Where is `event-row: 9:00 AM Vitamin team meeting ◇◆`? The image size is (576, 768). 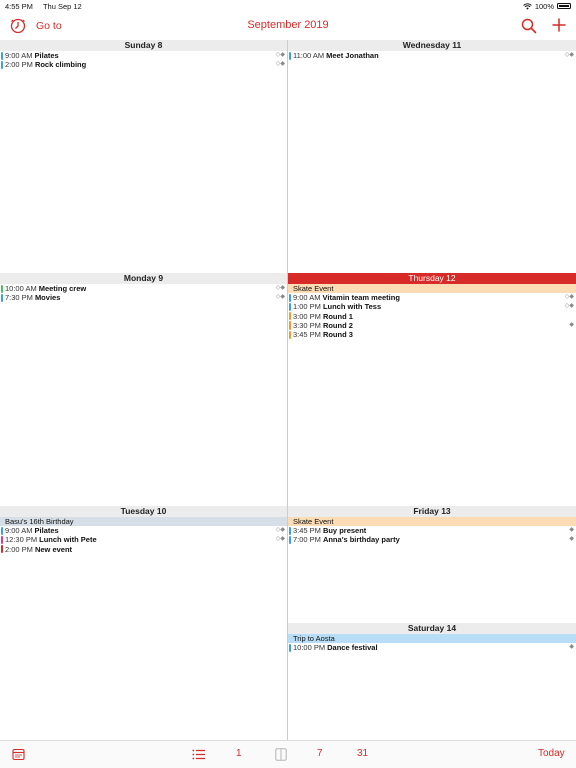
event-row: 9:00 AM Vitamin team meeting ◇◆ is located at coordinates (432, 297).